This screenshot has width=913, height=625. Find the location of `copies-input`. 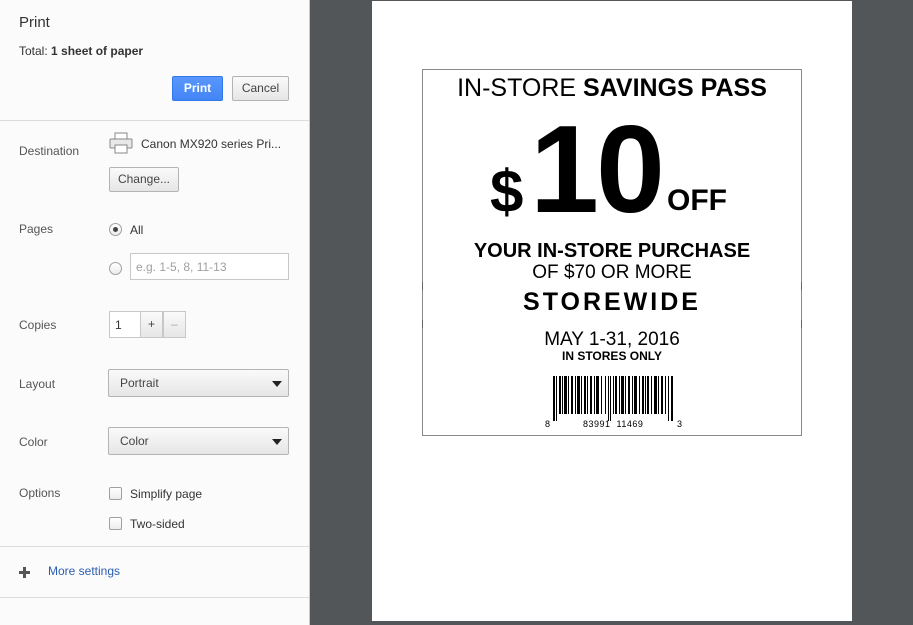

copies-input is located at coordinates (125, 324).